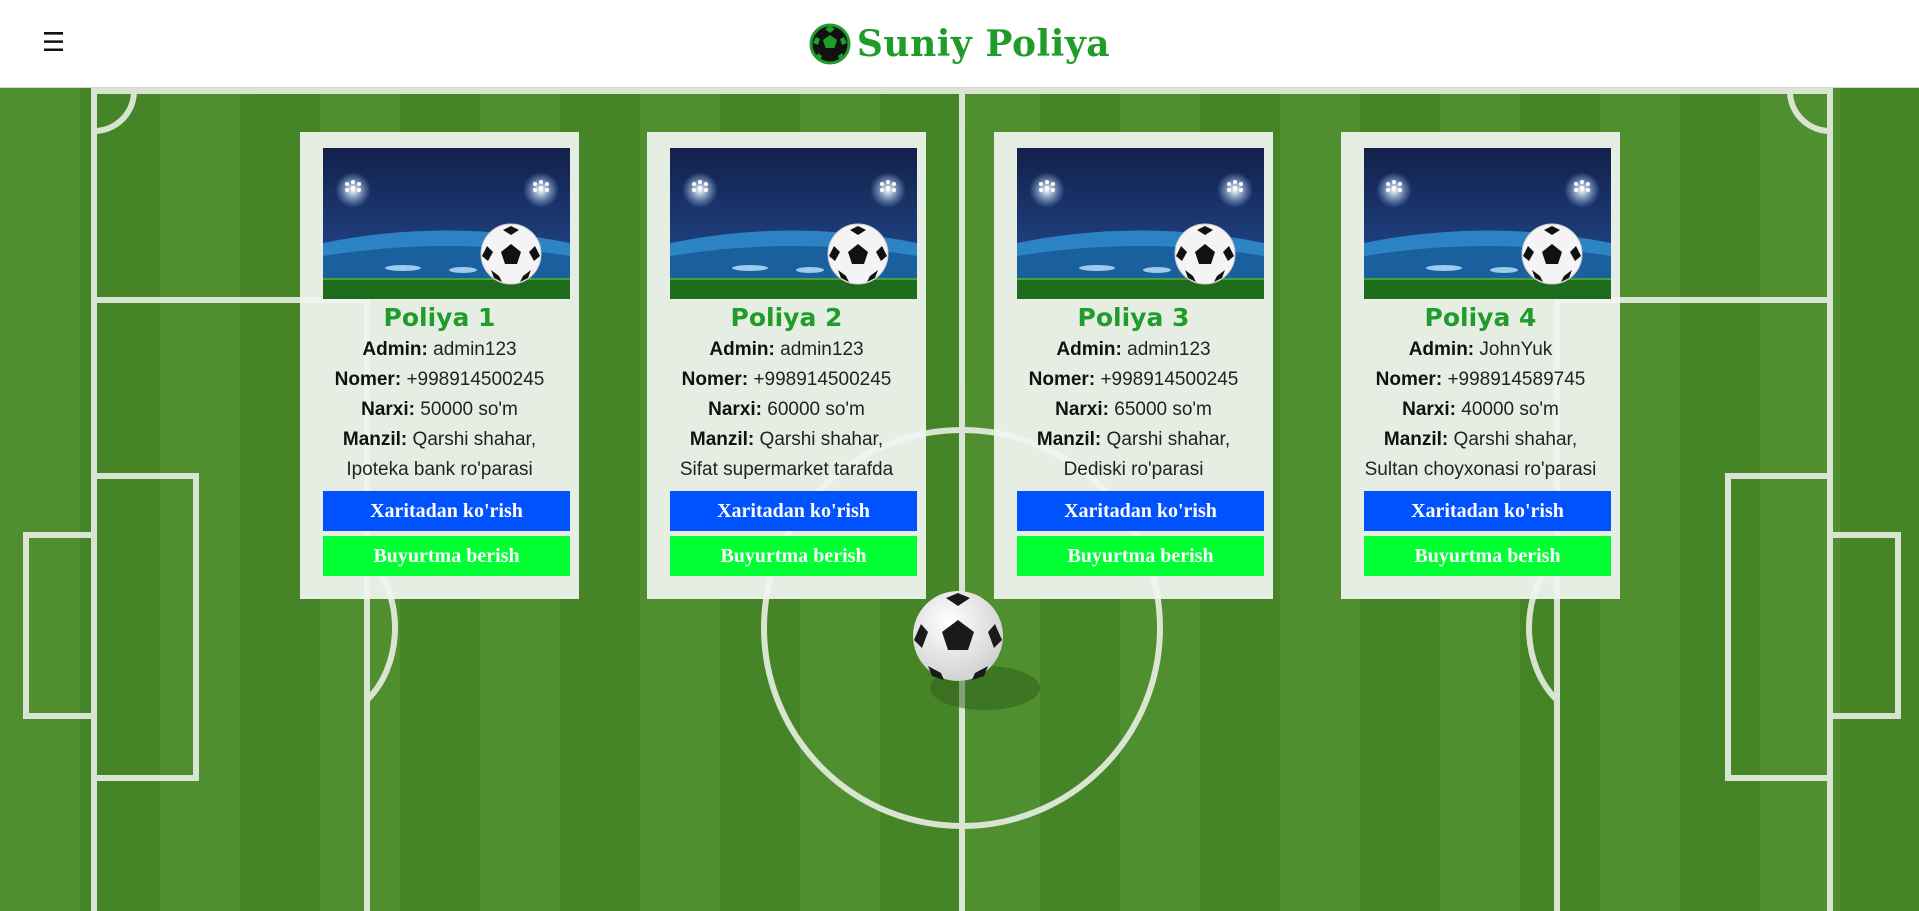 The image size is (1919, 911). Describe the element at coordinates (1516, 349) in the screenshot. I see `admin-value: JohnYuk` at that location.